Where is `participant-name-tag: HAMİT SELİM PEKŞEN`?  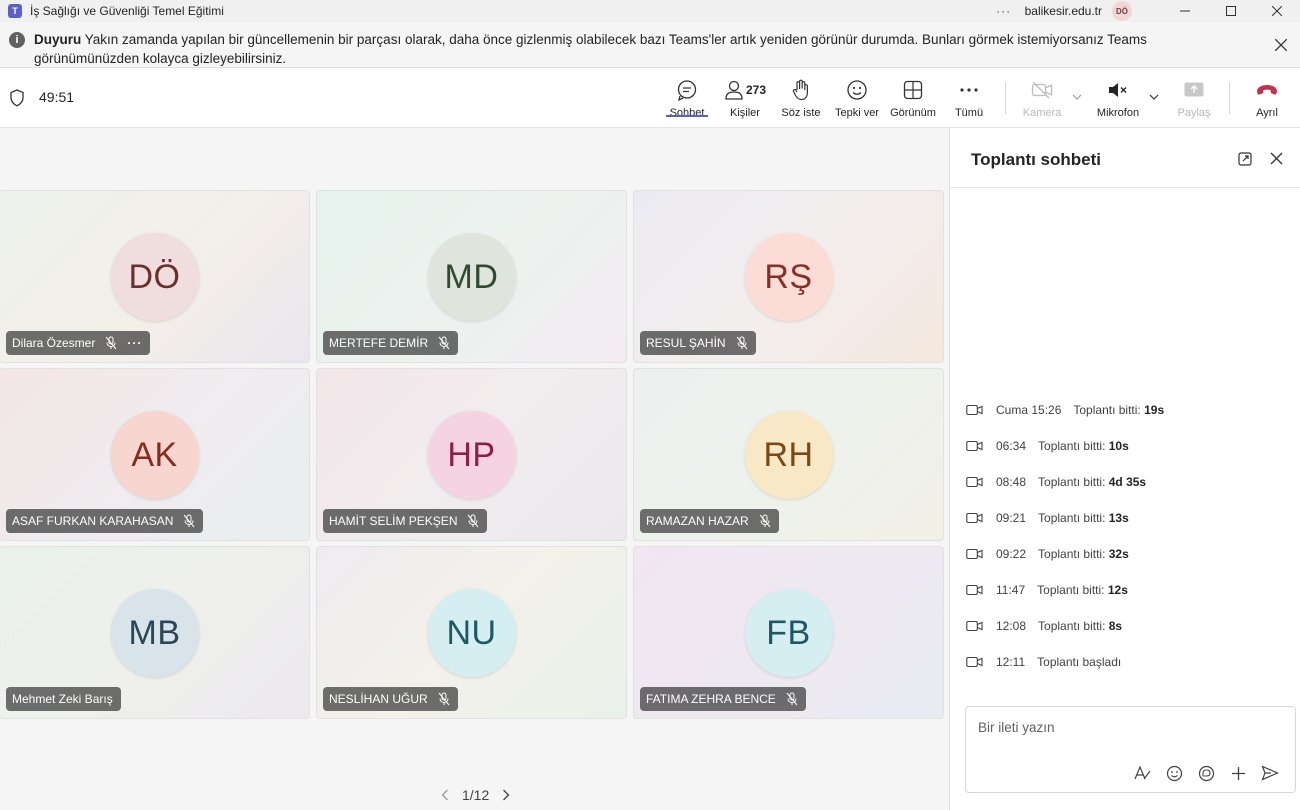 participant-name-tag: HAMİT SELİM PEKŞEN is located at coordinates (405, 521).